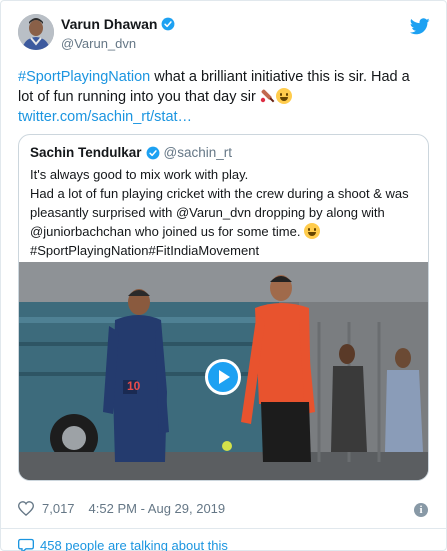  What do you see at coordinates (98, 43) in the screenshot?
I see `author-handle: @Varun_dvn` at bounding box center [98, 43].